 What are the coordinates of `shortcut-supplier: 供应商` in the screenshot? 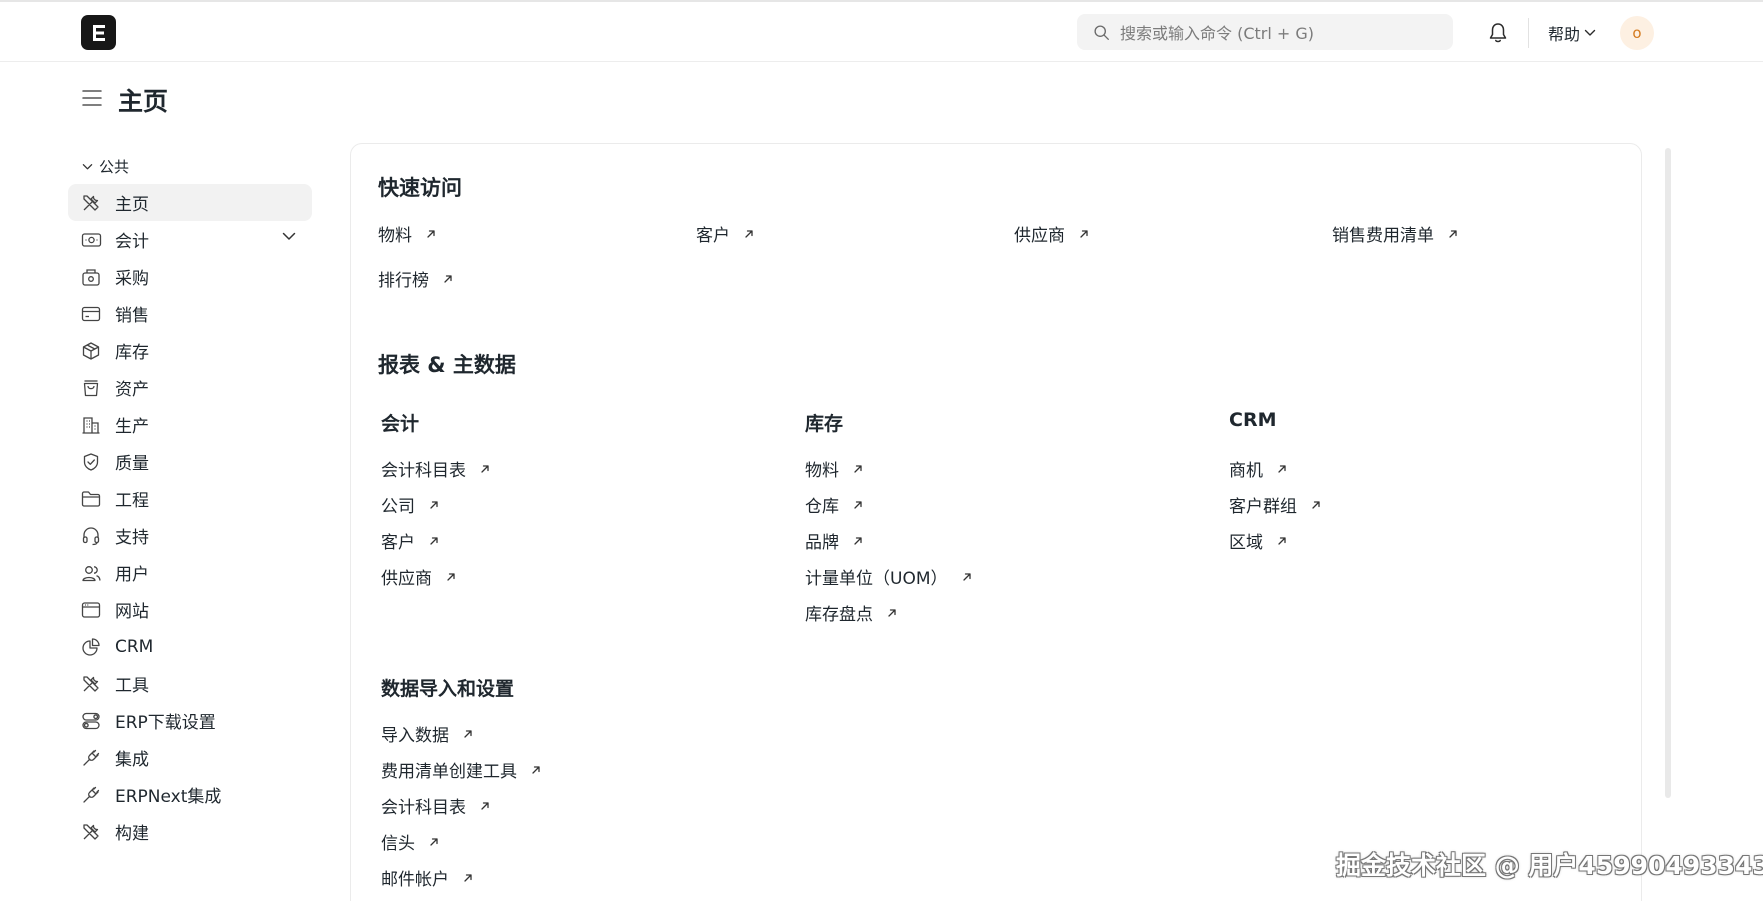 It's located at (1051, 233).